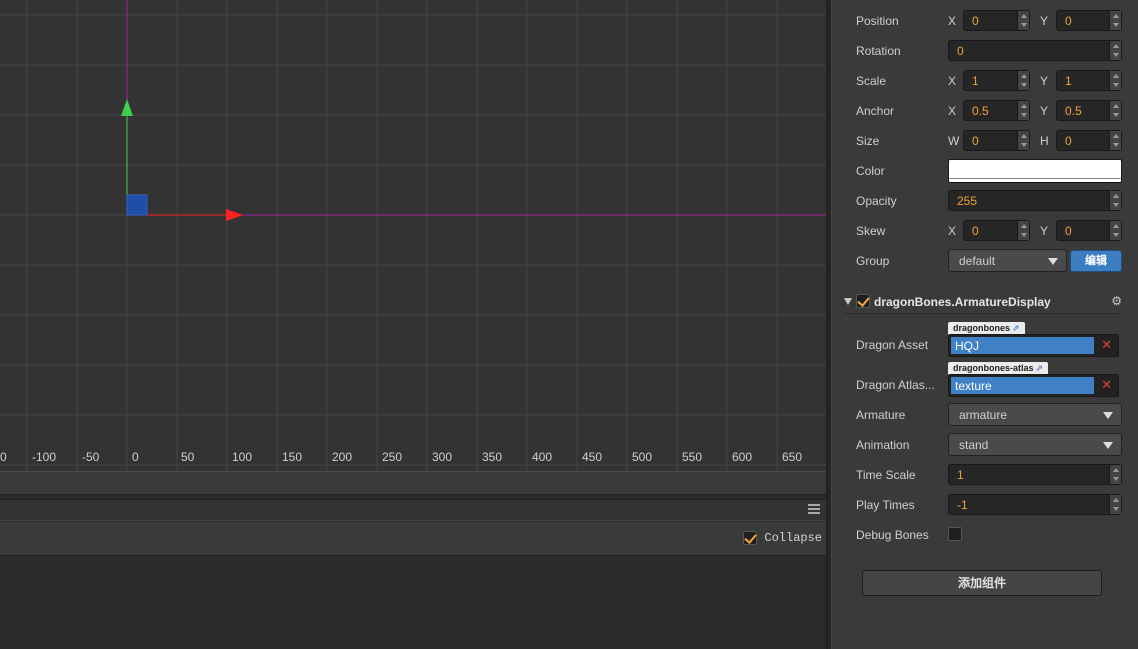 The image size is (1138, 649). What do you see at coordinates (873, 261) in the screenshot?
I see `group-label: Group` at bounding box center [873, 261].